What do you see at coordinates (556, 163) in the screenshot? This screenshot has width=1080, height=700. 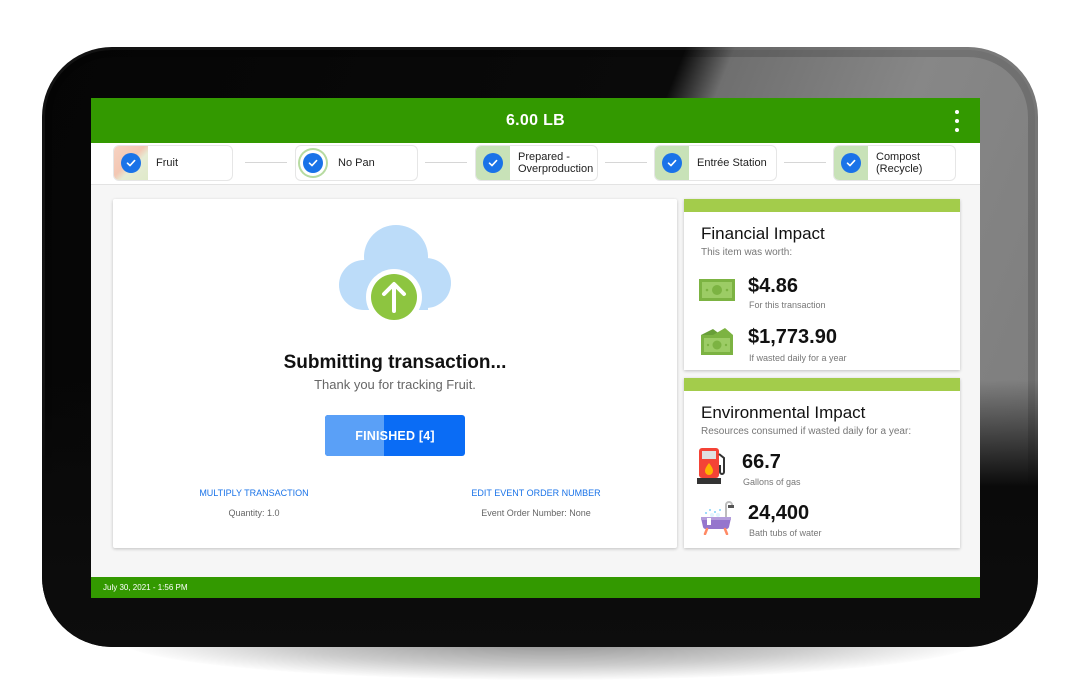 I see `step-label: Prepared - Overproduction` at bounding box center [556, 163].